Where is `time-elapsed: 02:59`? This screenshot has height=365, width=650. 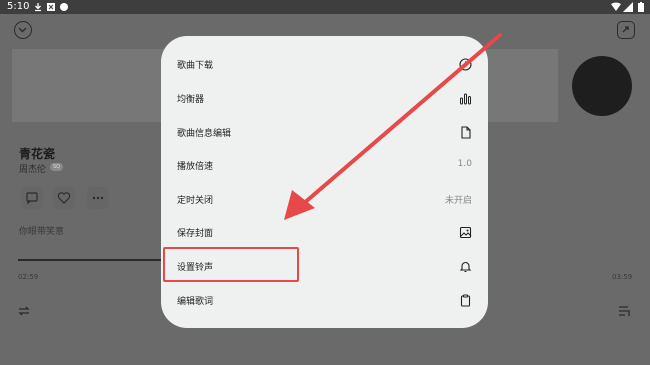 time-elapsed: 02:59 is located at coordinates (28, 277).